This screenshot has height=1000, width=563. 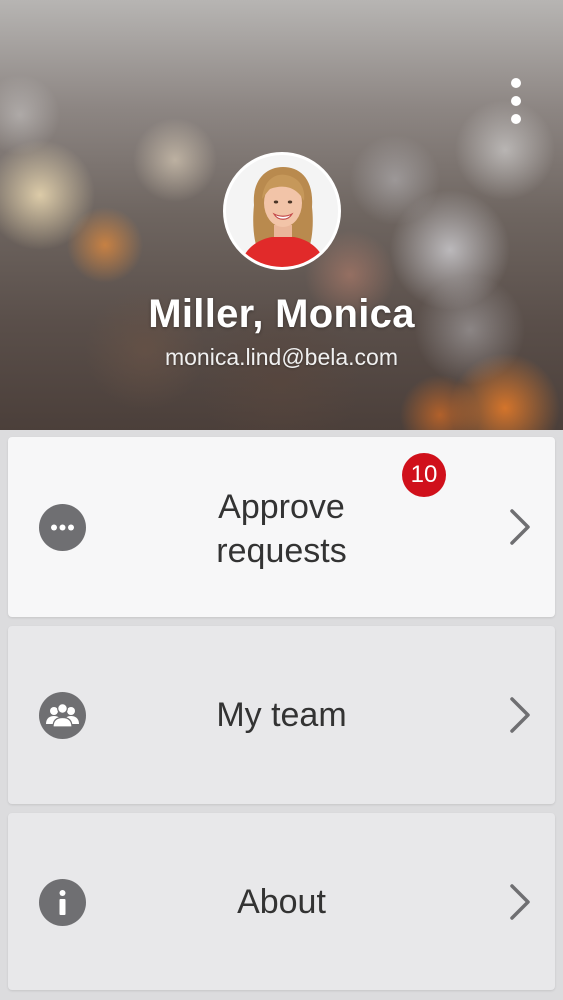 I want to click on notification-badge: 10, so click(x=424, y=475).